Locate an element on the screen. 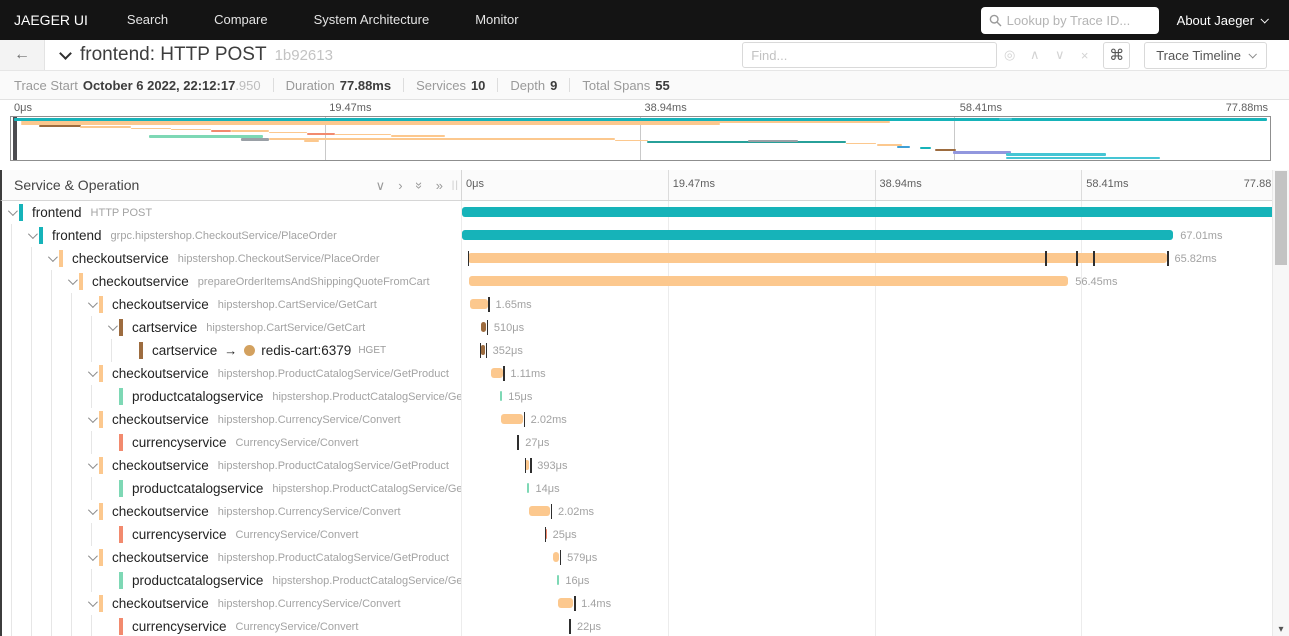 The width and height of the screenshot is (1289, 636). scrollbar-thumb is located at coordinates (1281, 218).